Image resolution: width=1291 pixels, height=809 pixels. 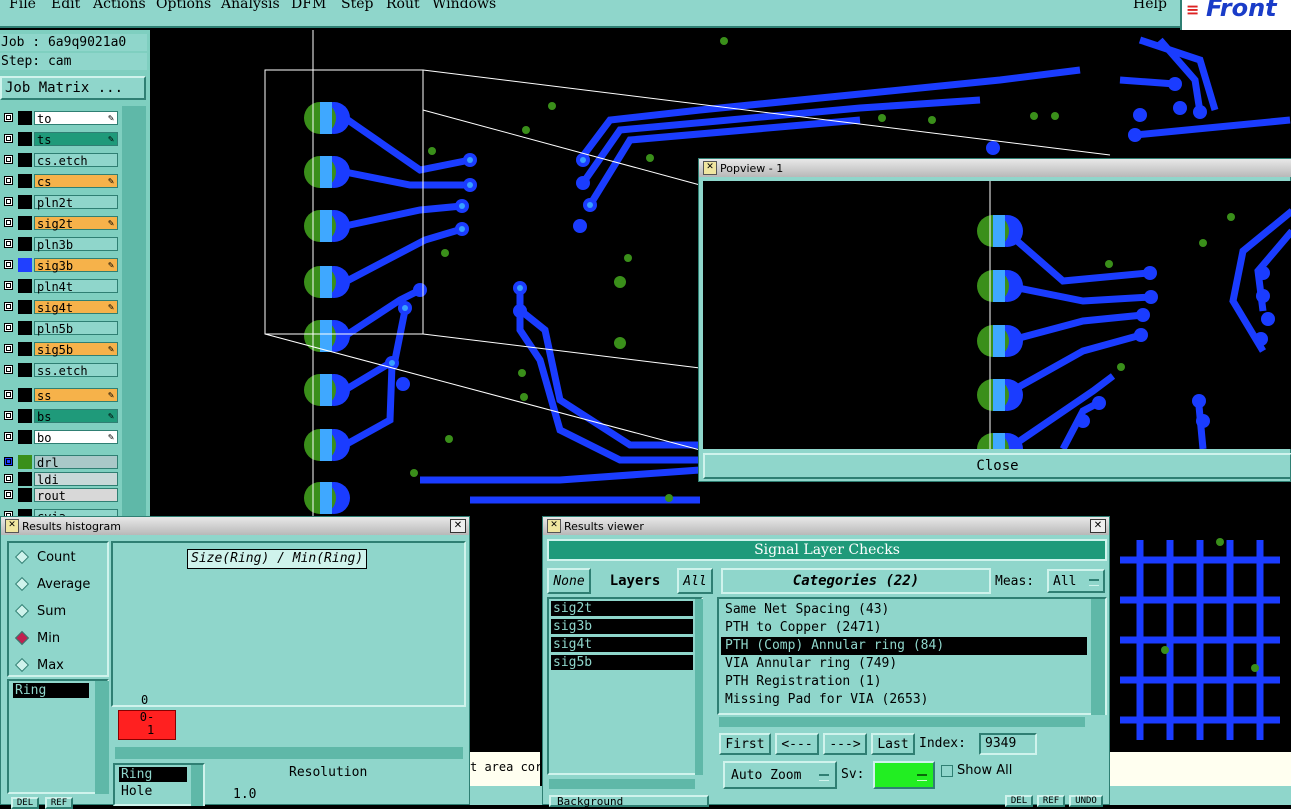 I want to click on histogram-bar: 0- 1, so click(x=147, y=725).